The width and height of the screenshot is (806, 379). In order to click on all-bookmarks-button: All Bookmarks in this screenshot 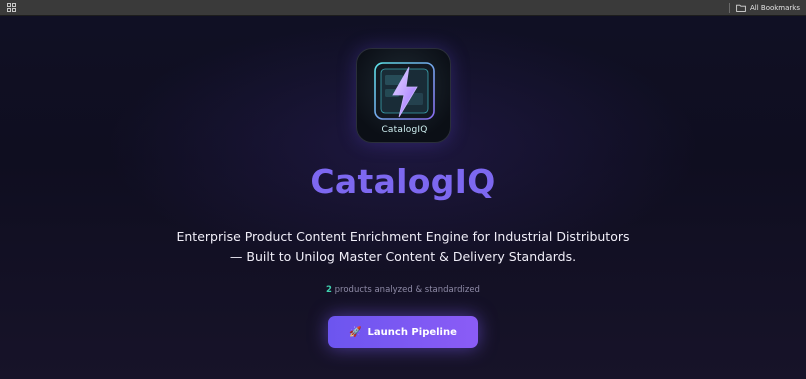, I will do `click(768, 8)`.